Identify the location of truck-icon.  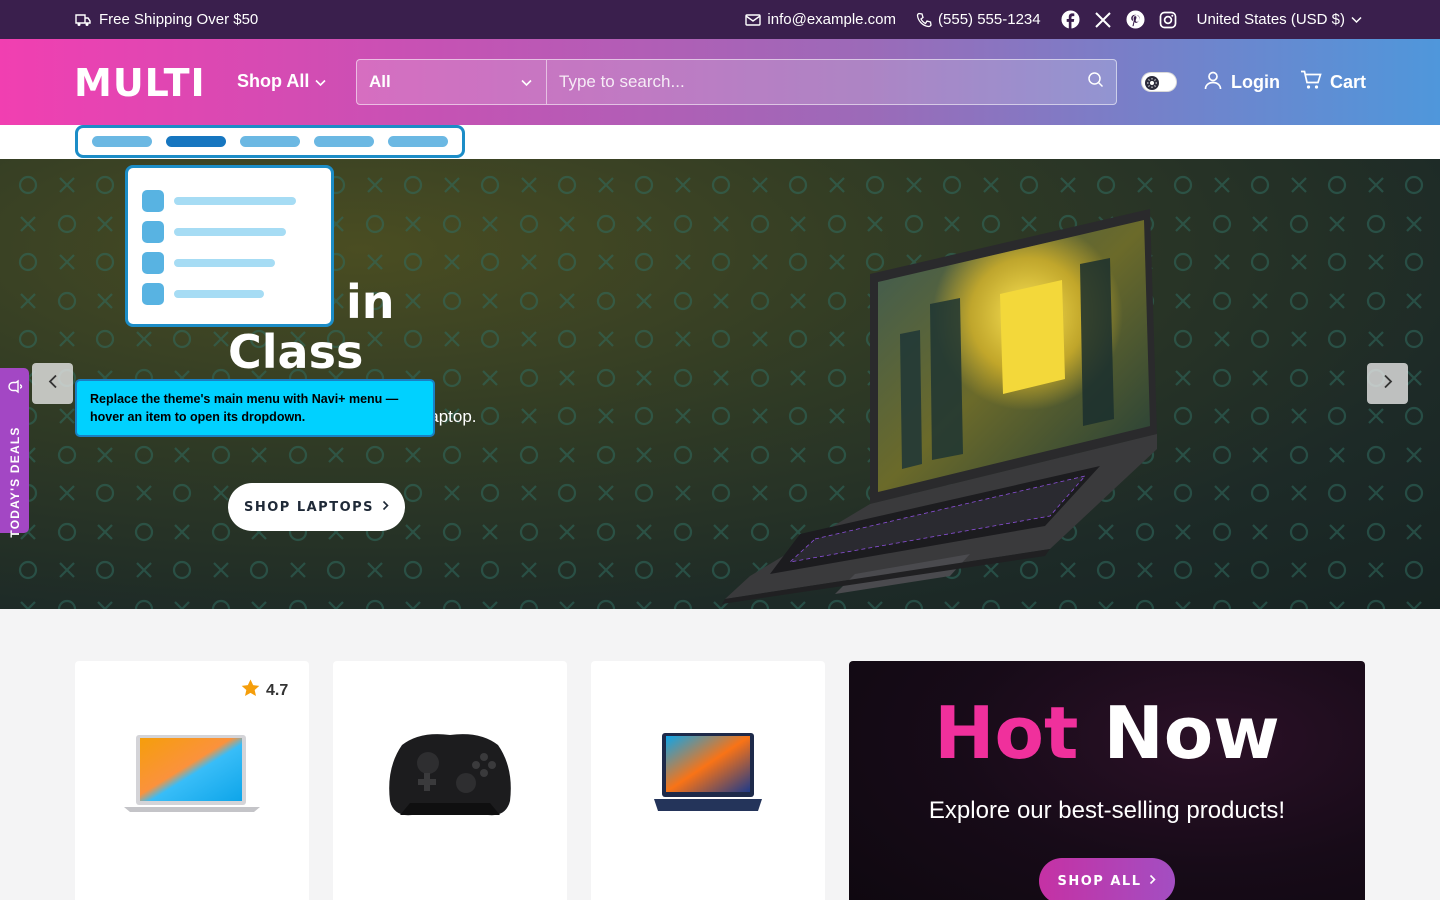
(83, 20).